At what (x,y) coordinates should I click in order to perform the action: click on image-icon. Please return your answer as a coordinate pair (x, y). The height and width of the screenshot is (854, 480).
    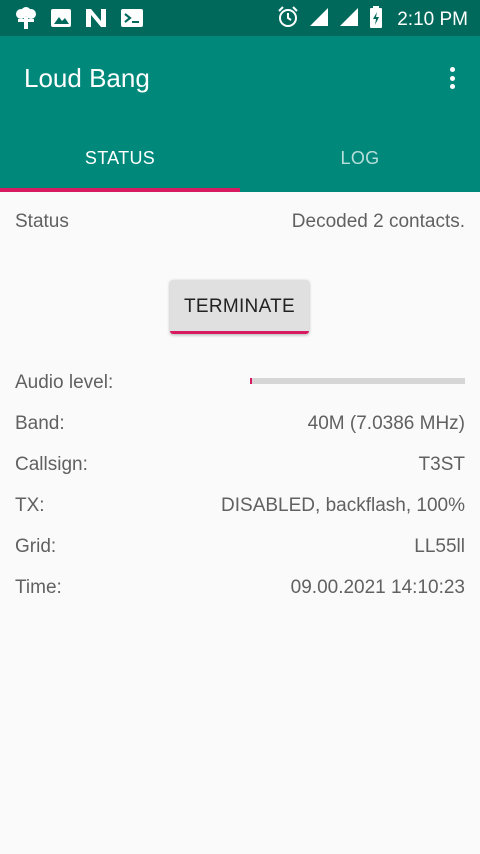
    Looking at the image, I should click on (61, 20).